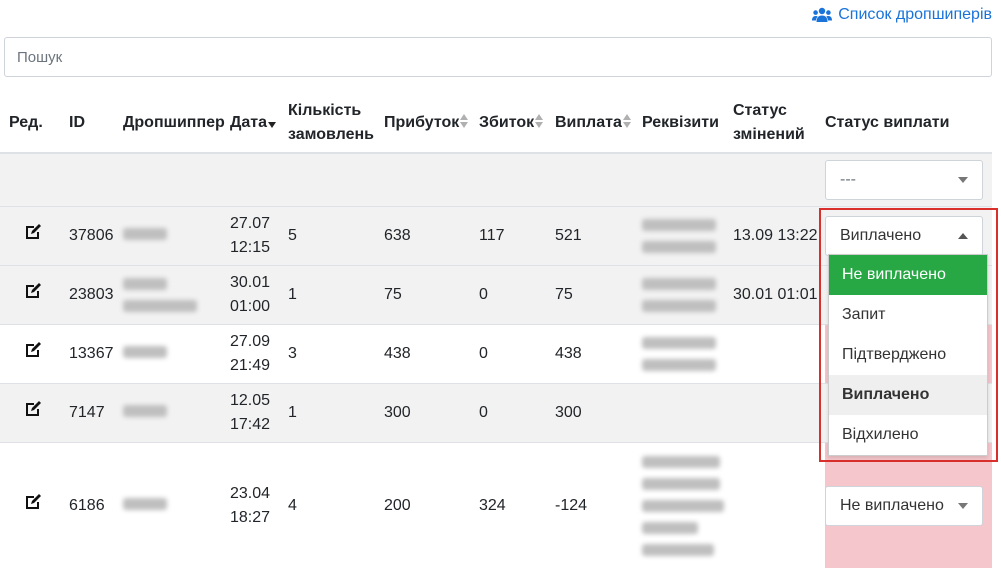 This screenshot has height=568, width=1001. Describe the element at coordinates (498, 57) in the screenshot. I see `search-input` at that location.